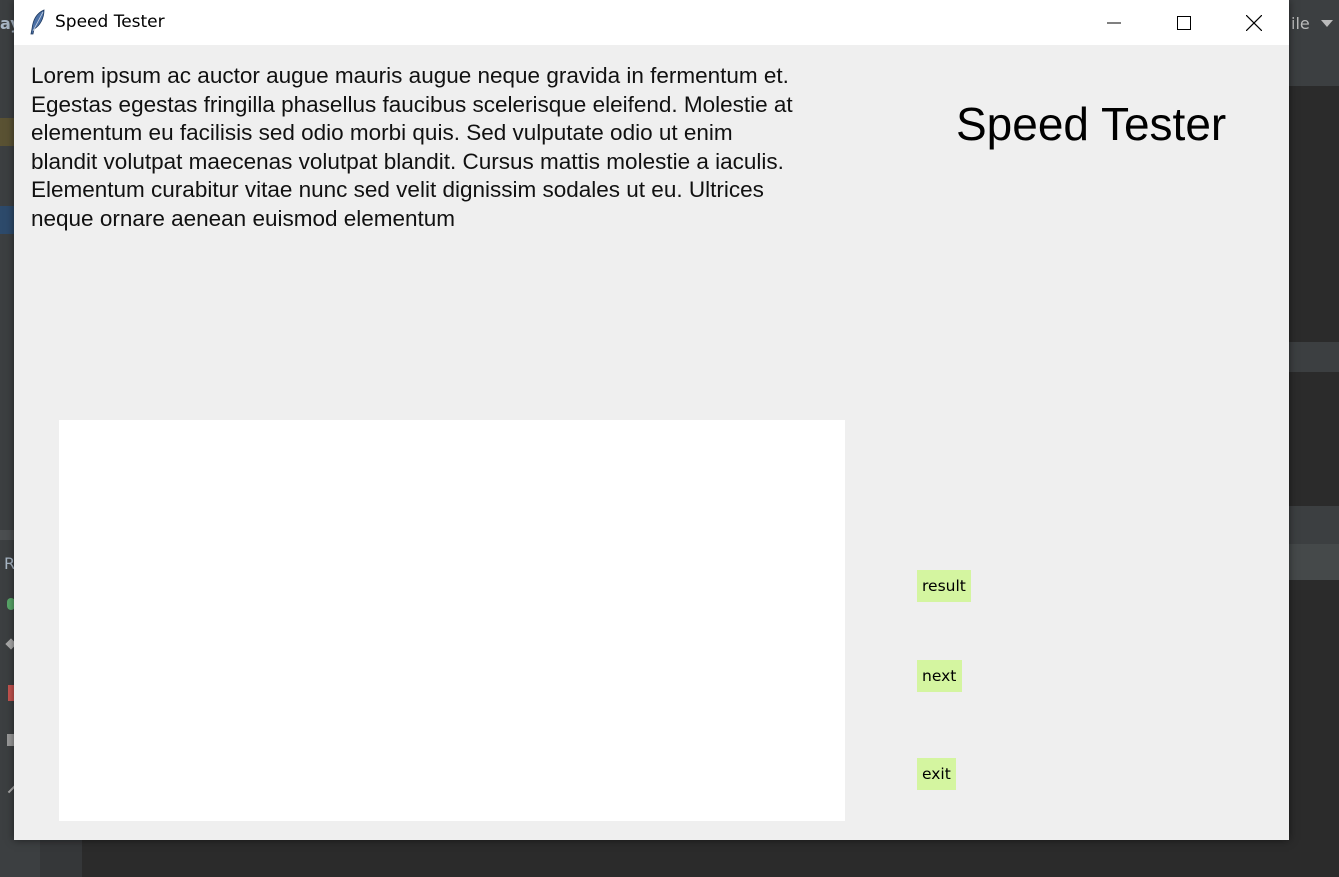 This screenshot has width=1339, height=877. What do you see at coordinates (1300, 23) in the screenshot?
I see `background-right-text: ile` at bounding box center [1300, 23].